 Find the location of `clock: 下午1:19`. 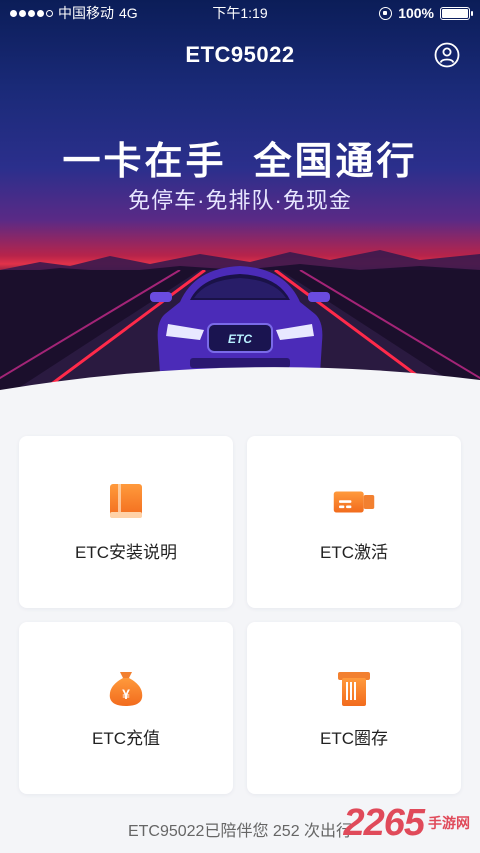

clock: 下午1:19 is located at coordinates (240, 13).